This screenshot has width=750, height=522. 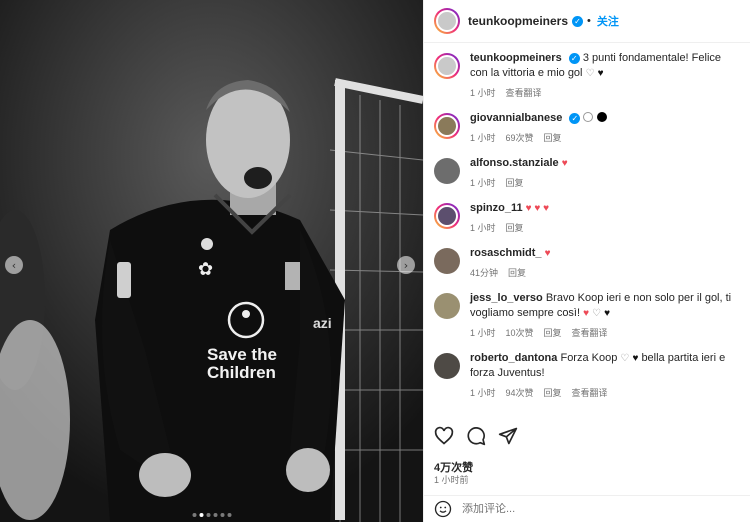 I want to click on author-username: teunkoopmeiners, so click(x=518, y=21).